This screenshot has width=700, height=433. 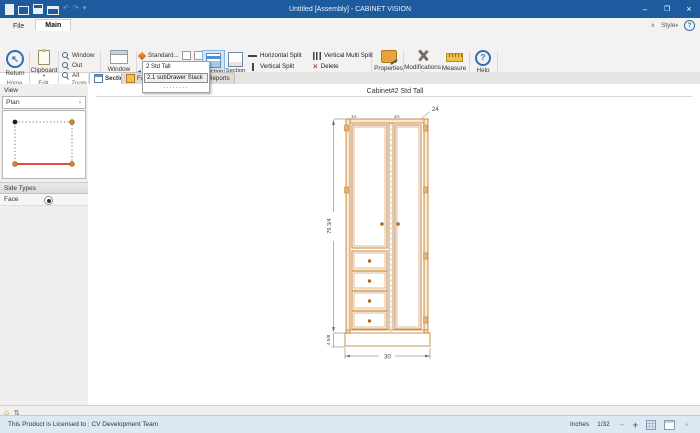 I want to click on side-types-header: Side Types, so click(x=44, y=188).